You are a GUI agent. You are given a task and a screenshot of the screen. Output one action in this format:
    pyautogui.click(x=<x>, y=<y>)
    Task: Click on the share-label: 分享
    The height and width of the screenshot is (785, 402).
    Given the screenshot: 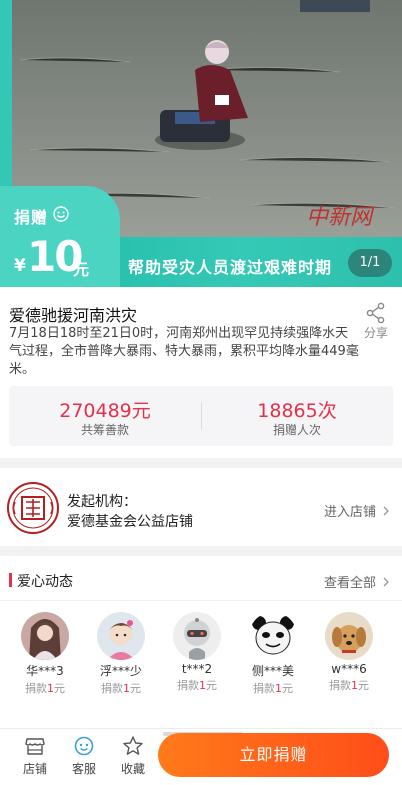 What is the action you would take?
    pyautogui.click(x=375, y=333)
    